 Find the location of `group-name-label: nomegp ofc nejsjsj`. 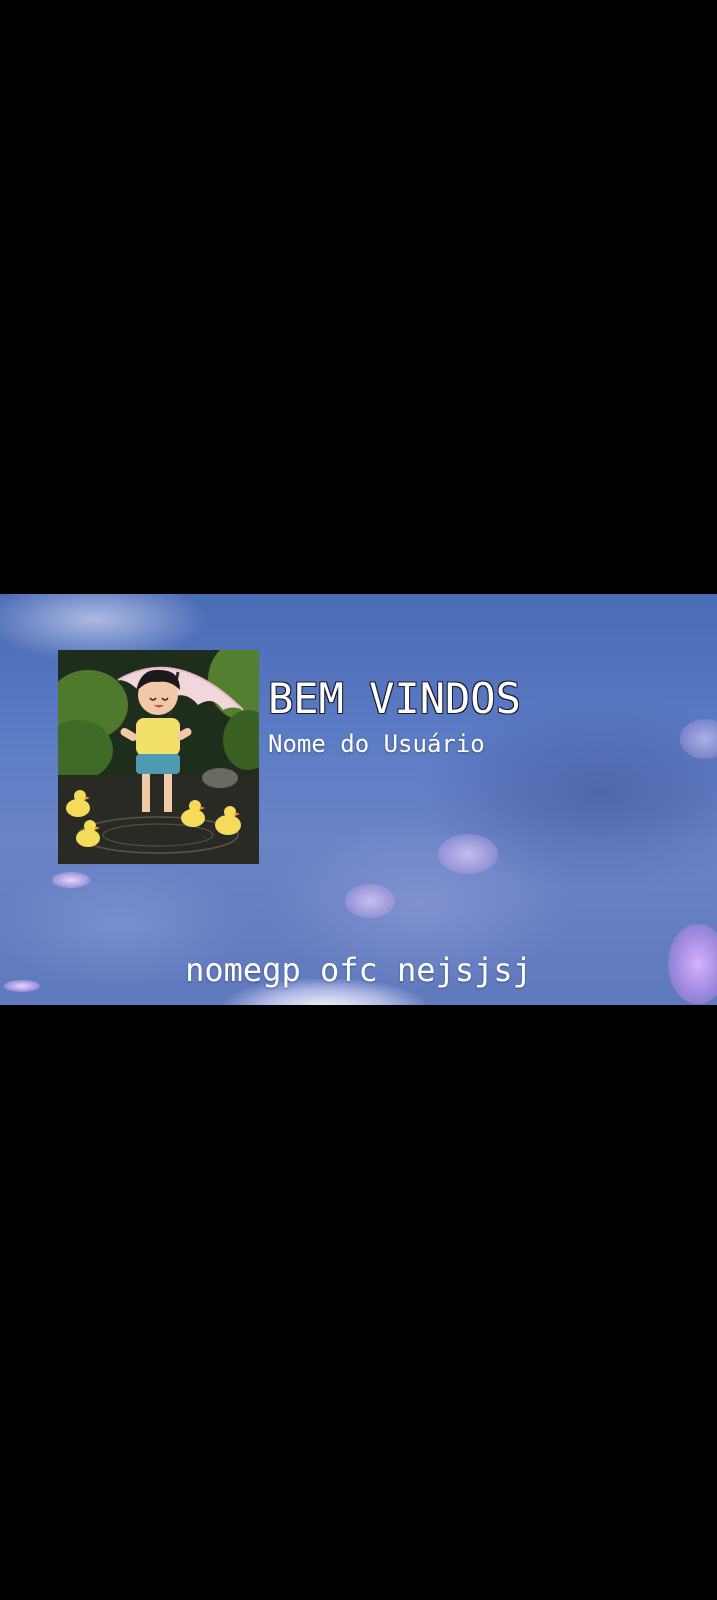

group-name-label: nomegp ofc nejsjsj is located at coordinates (358, 970).